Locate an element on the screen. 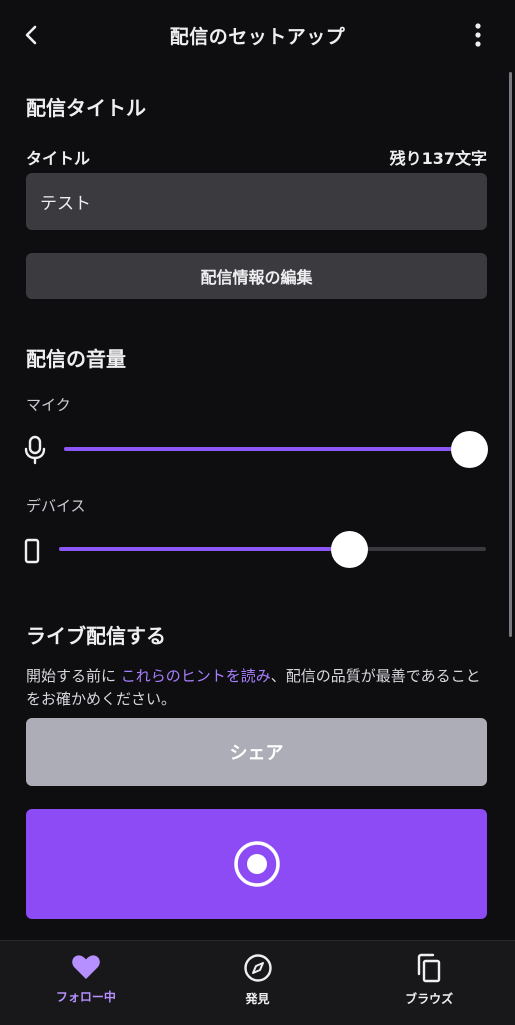 This screenshot has height=1025, width=515. stream-title-heading: 配信タイトル is located at coordinates (86, 108).